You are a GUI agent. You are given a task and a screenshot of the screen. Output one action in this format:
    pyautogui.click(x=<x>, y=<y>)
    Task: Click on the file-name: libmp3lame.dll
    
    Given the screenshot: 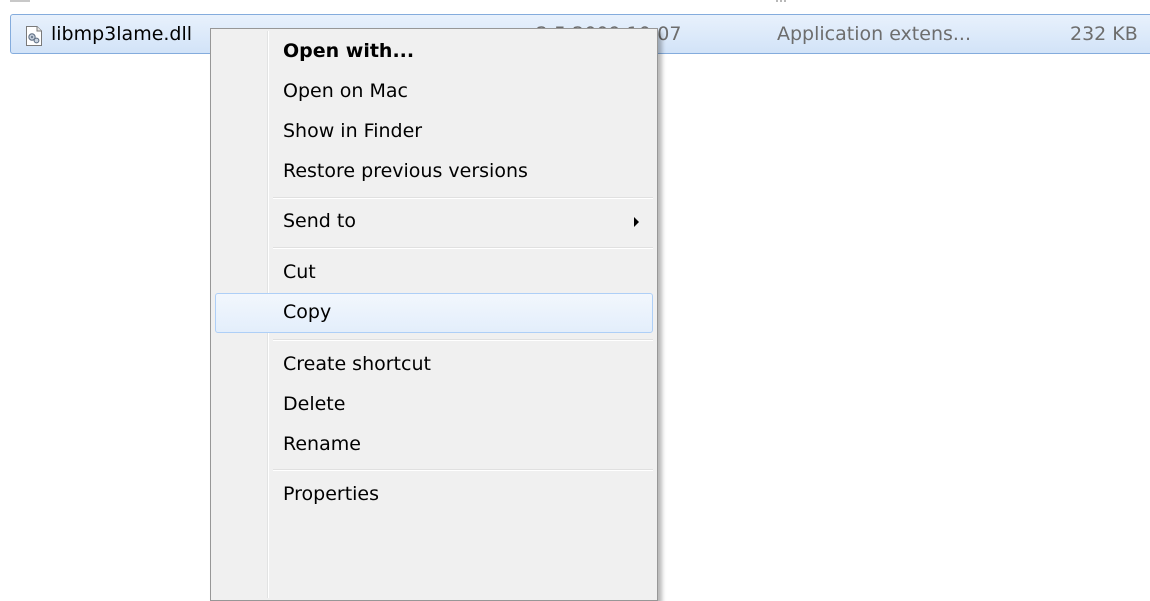 What is the action you would take?
    pyautogui.click(x=122, y=34)
    